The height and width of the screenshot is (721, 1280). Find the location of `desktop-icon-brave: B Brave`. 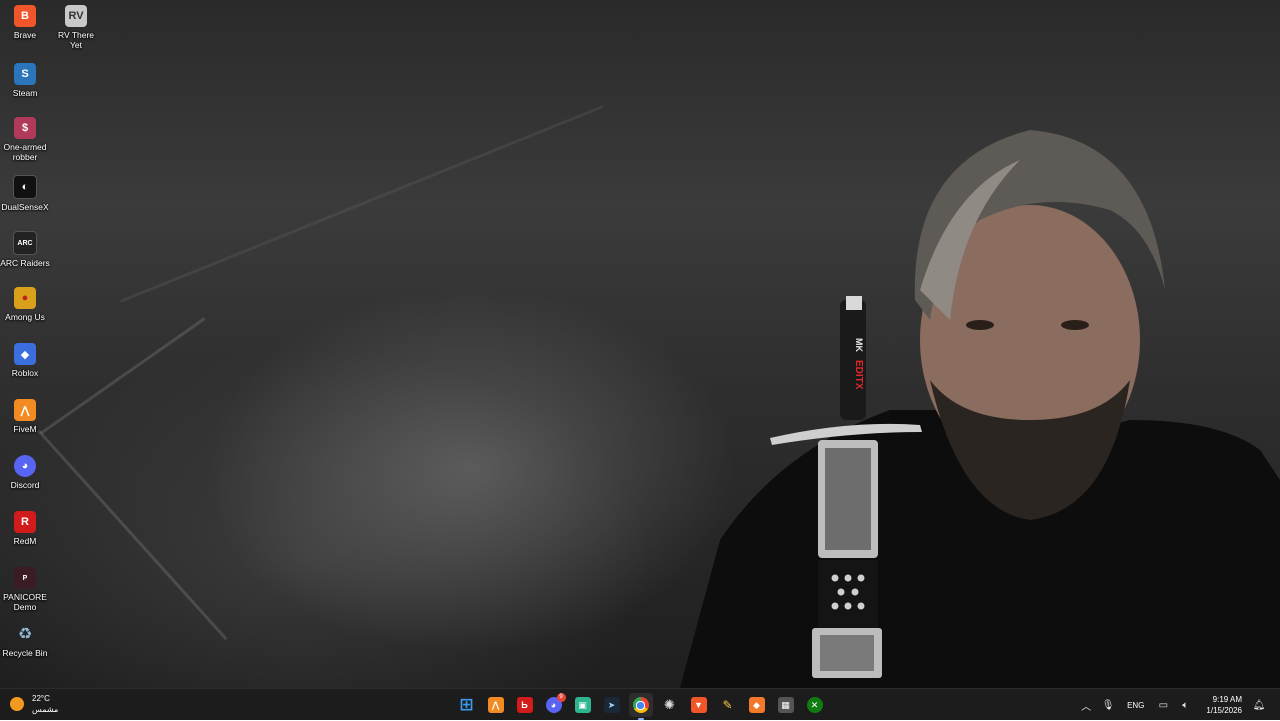

desktop-icon-brave: B Brave is located at coordinates (25, 22).